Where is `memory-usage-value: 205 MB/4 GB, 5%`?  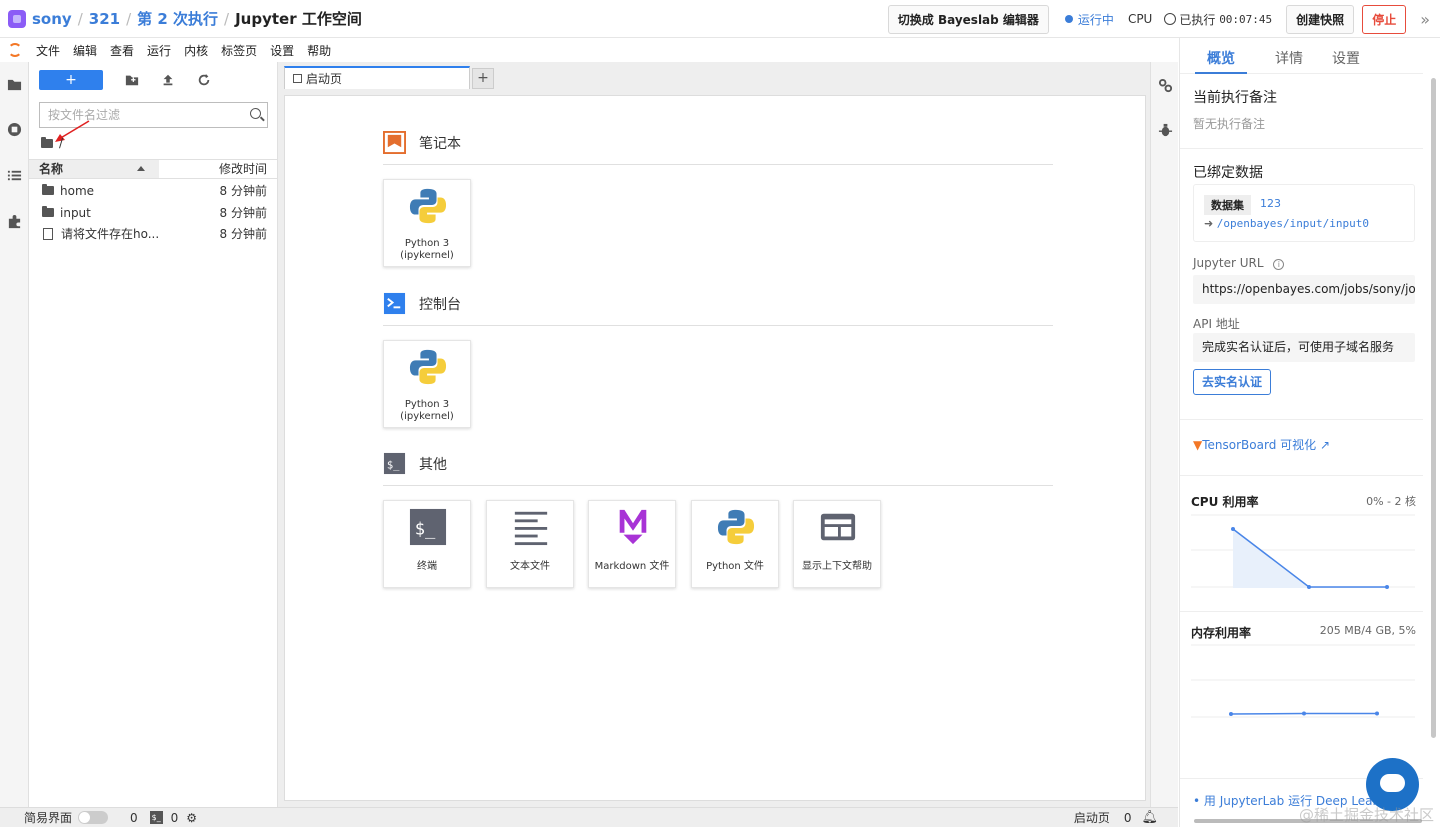
memory-usage-value: 205 MB/4 GB, 5% is located at coordinates (1367, 630).